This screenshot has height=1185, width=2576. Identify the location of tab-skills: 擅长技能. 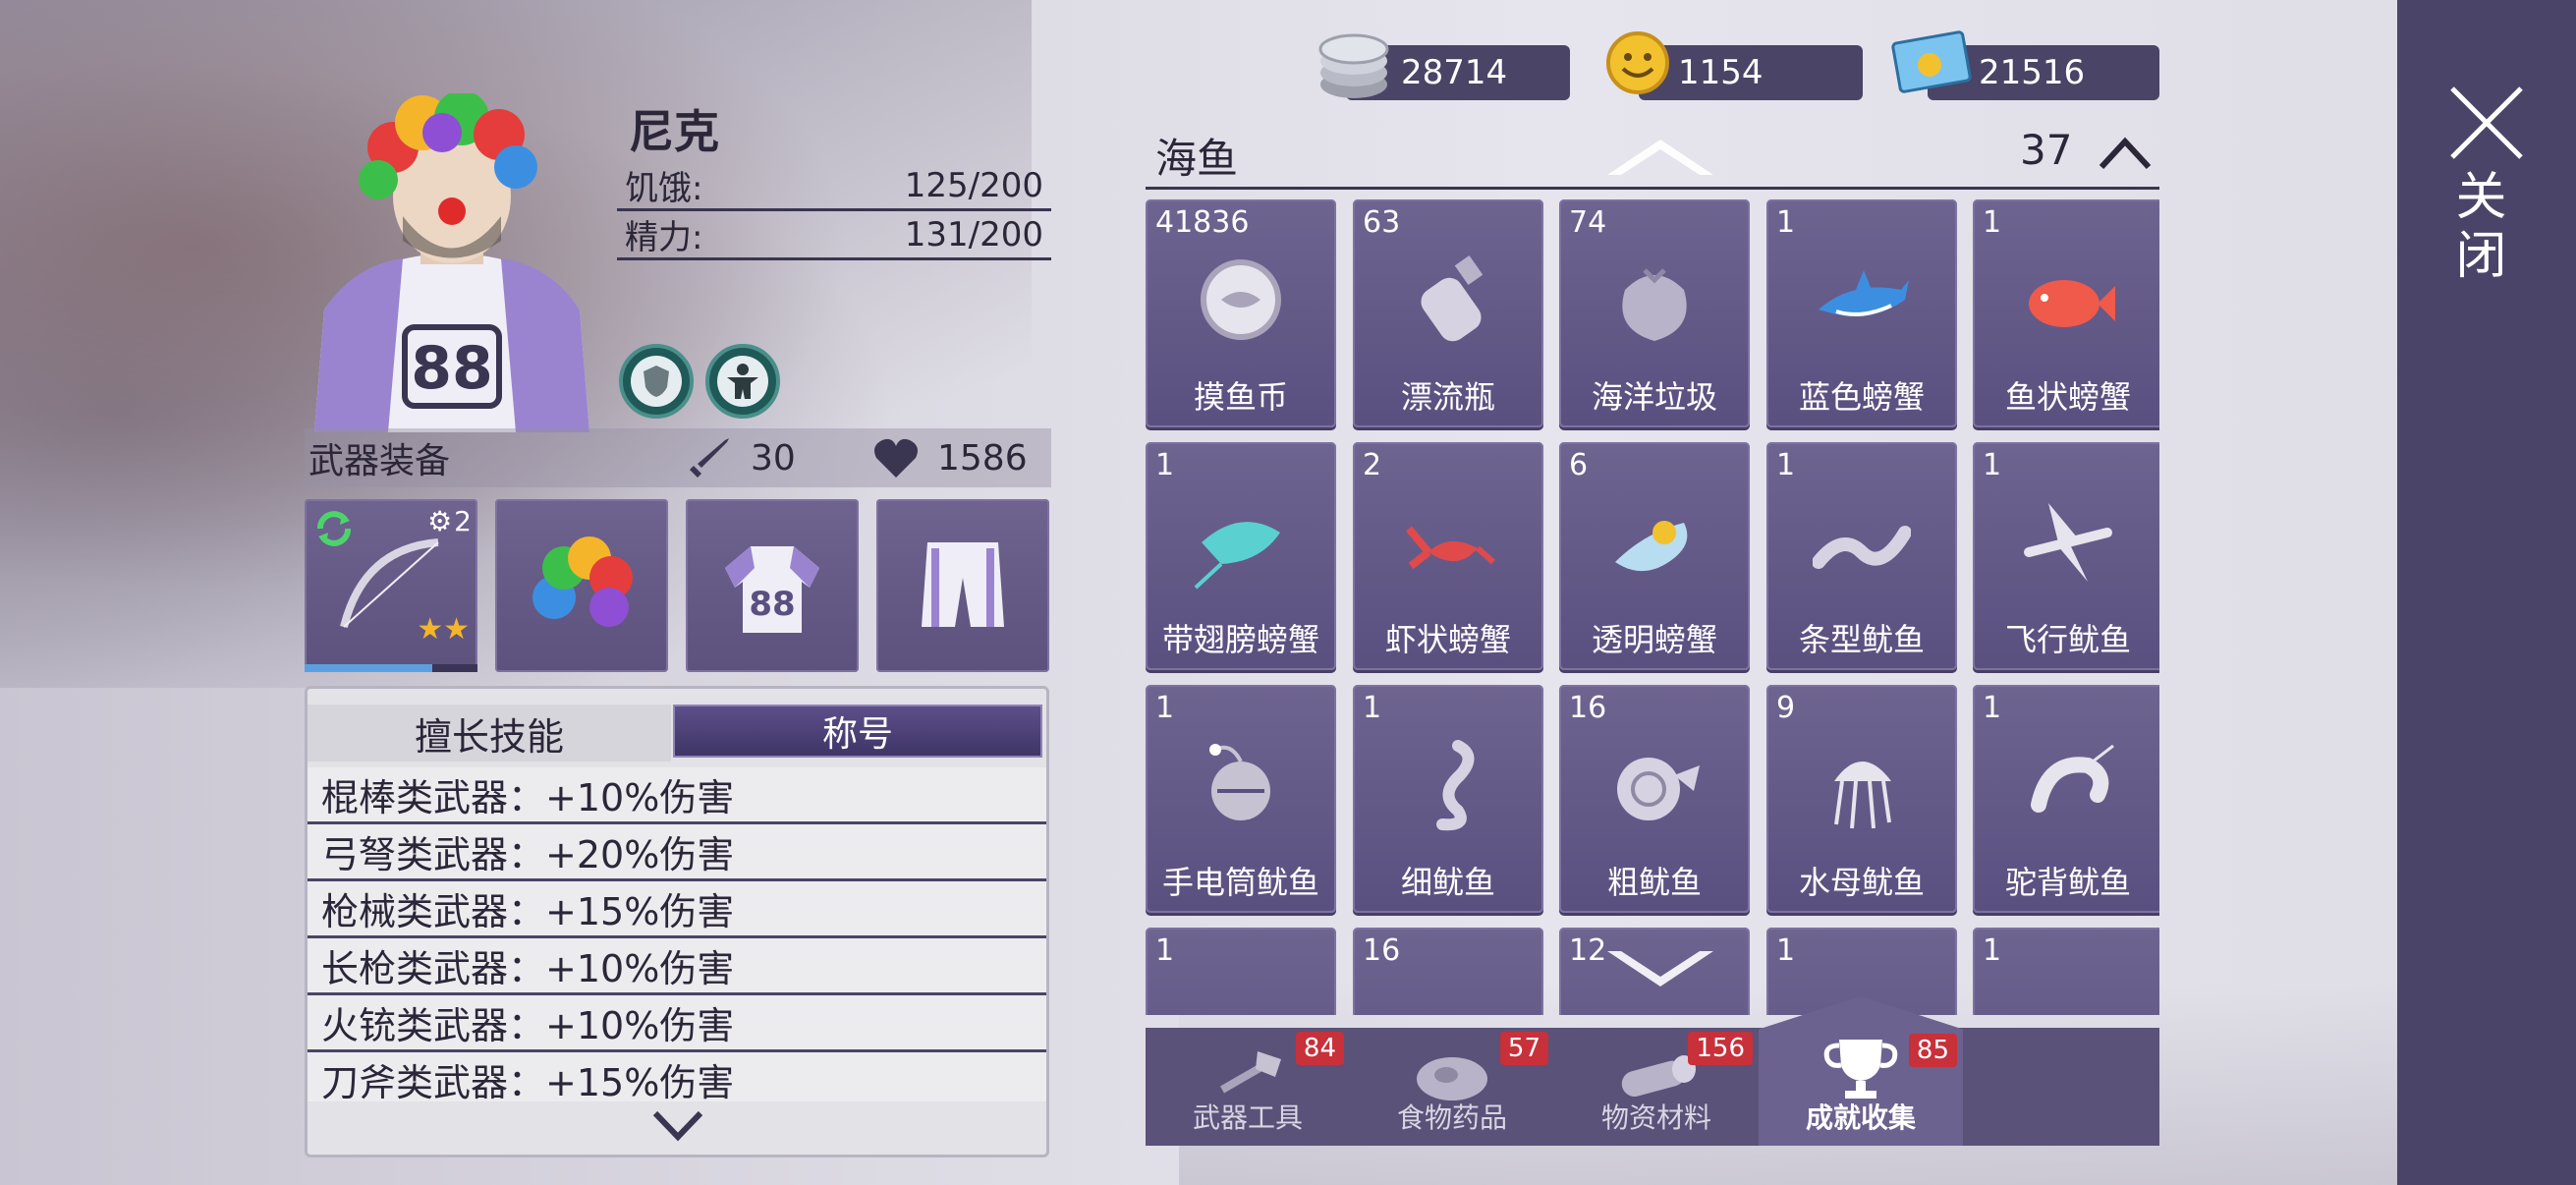
(489, 734).